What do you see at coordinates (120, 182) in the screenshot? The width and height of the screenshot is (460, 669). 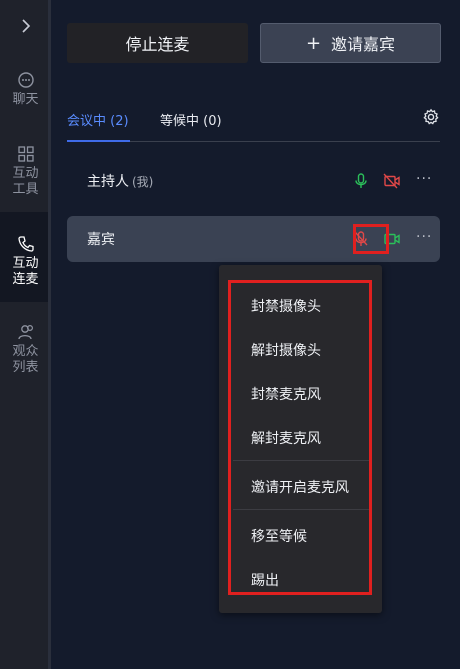 I see `participant-name: 主持人 (我)` at bounding box center [120, 182].